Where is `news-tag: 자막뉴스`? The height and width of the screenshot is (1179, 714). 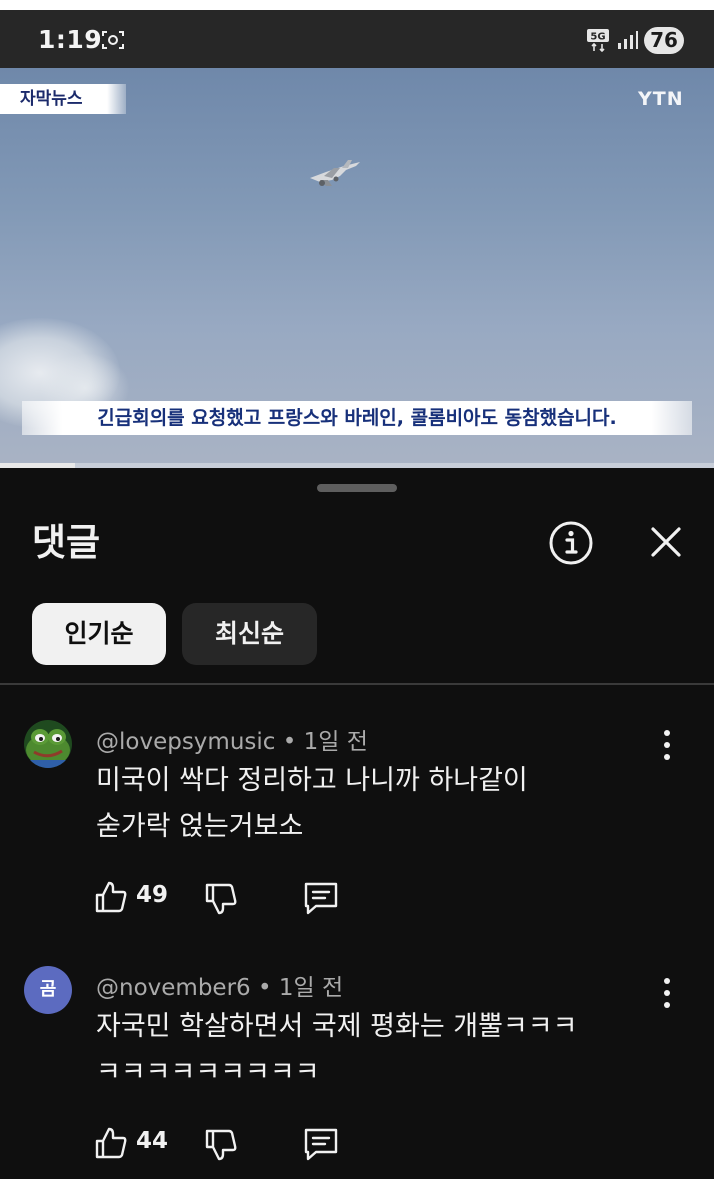
news-tag: 자막뉴스 is located at coordinates (63, 99).